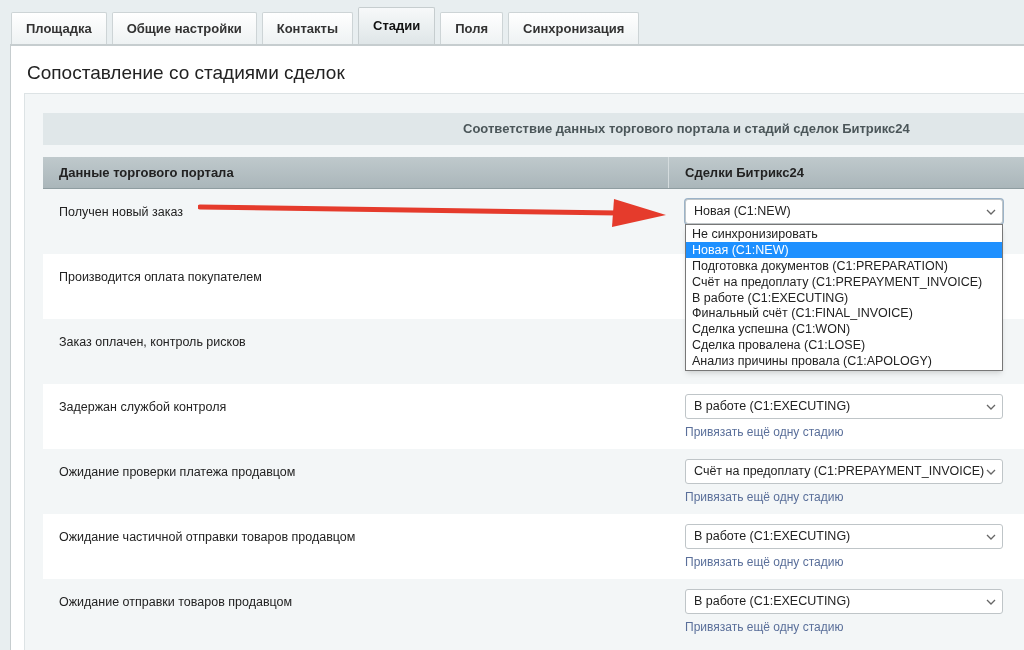 The width and height of the screenshot is (1024, 650). Describe the element at coordinates (186, 73) in the screenshot. I see `page-title: Сопоставление со стадиями сделок` at that location.